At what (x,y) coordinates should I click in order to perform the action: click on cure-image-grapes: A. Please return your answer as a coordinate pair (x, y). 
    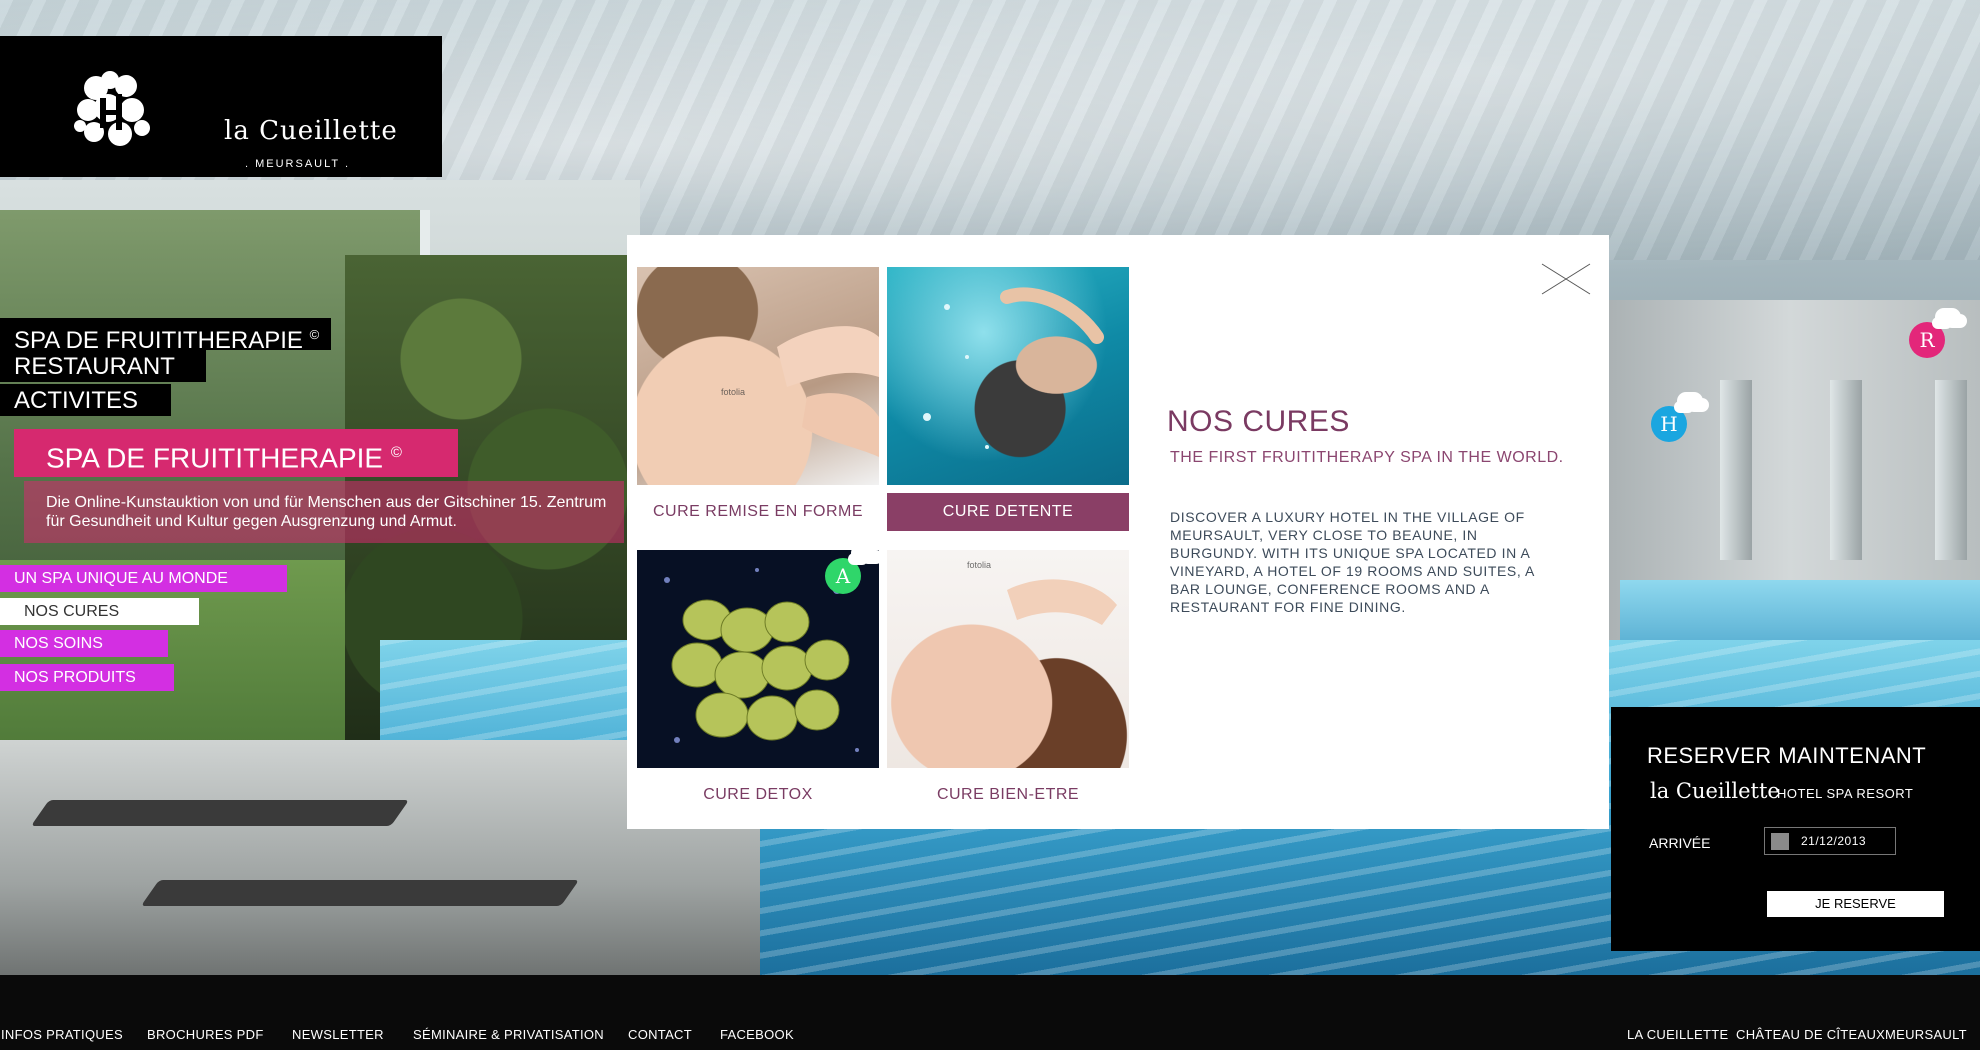
    Looking at the image, I should click on (758, 659).